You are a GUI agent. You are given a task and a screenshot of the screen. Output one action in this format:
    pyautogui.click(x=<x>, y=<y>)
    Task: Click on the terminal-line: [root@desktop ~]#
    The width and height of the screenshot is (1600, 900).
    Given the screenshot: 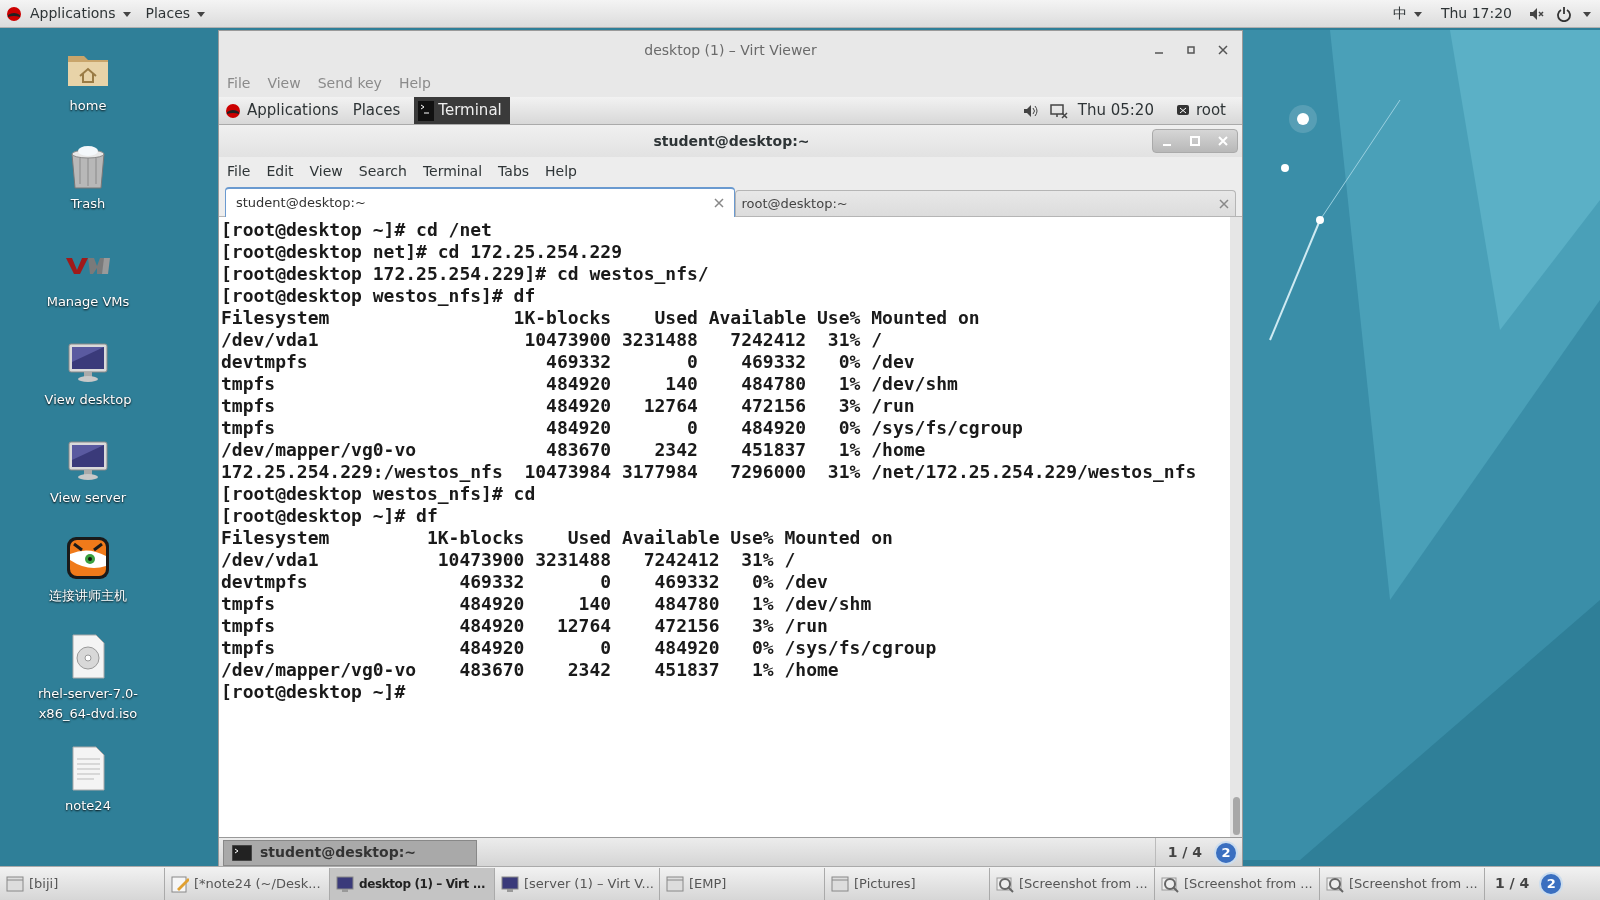 What is the action you would take?
    pyautogui.click(x=314, y=692)
    